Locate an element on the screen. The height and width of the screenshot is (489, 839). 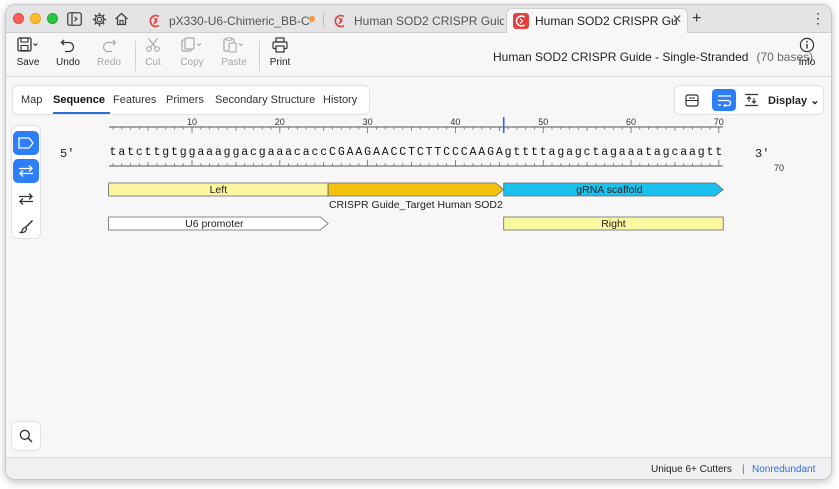
new-tab-button: + is located at coordinates (696, 19).